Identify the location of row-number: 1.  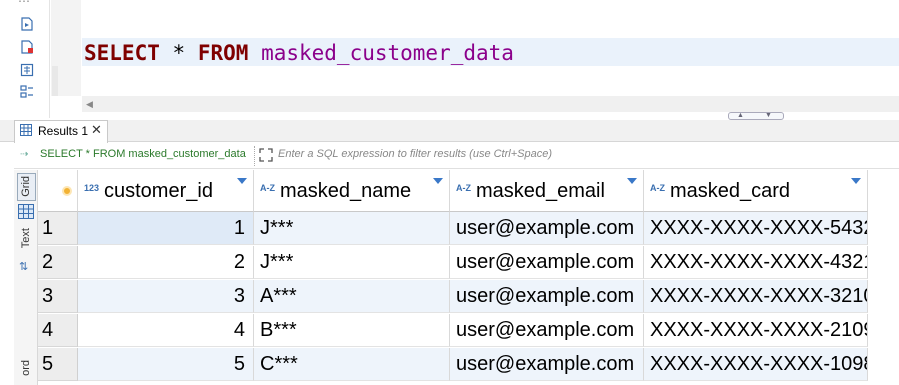
(58, 228).